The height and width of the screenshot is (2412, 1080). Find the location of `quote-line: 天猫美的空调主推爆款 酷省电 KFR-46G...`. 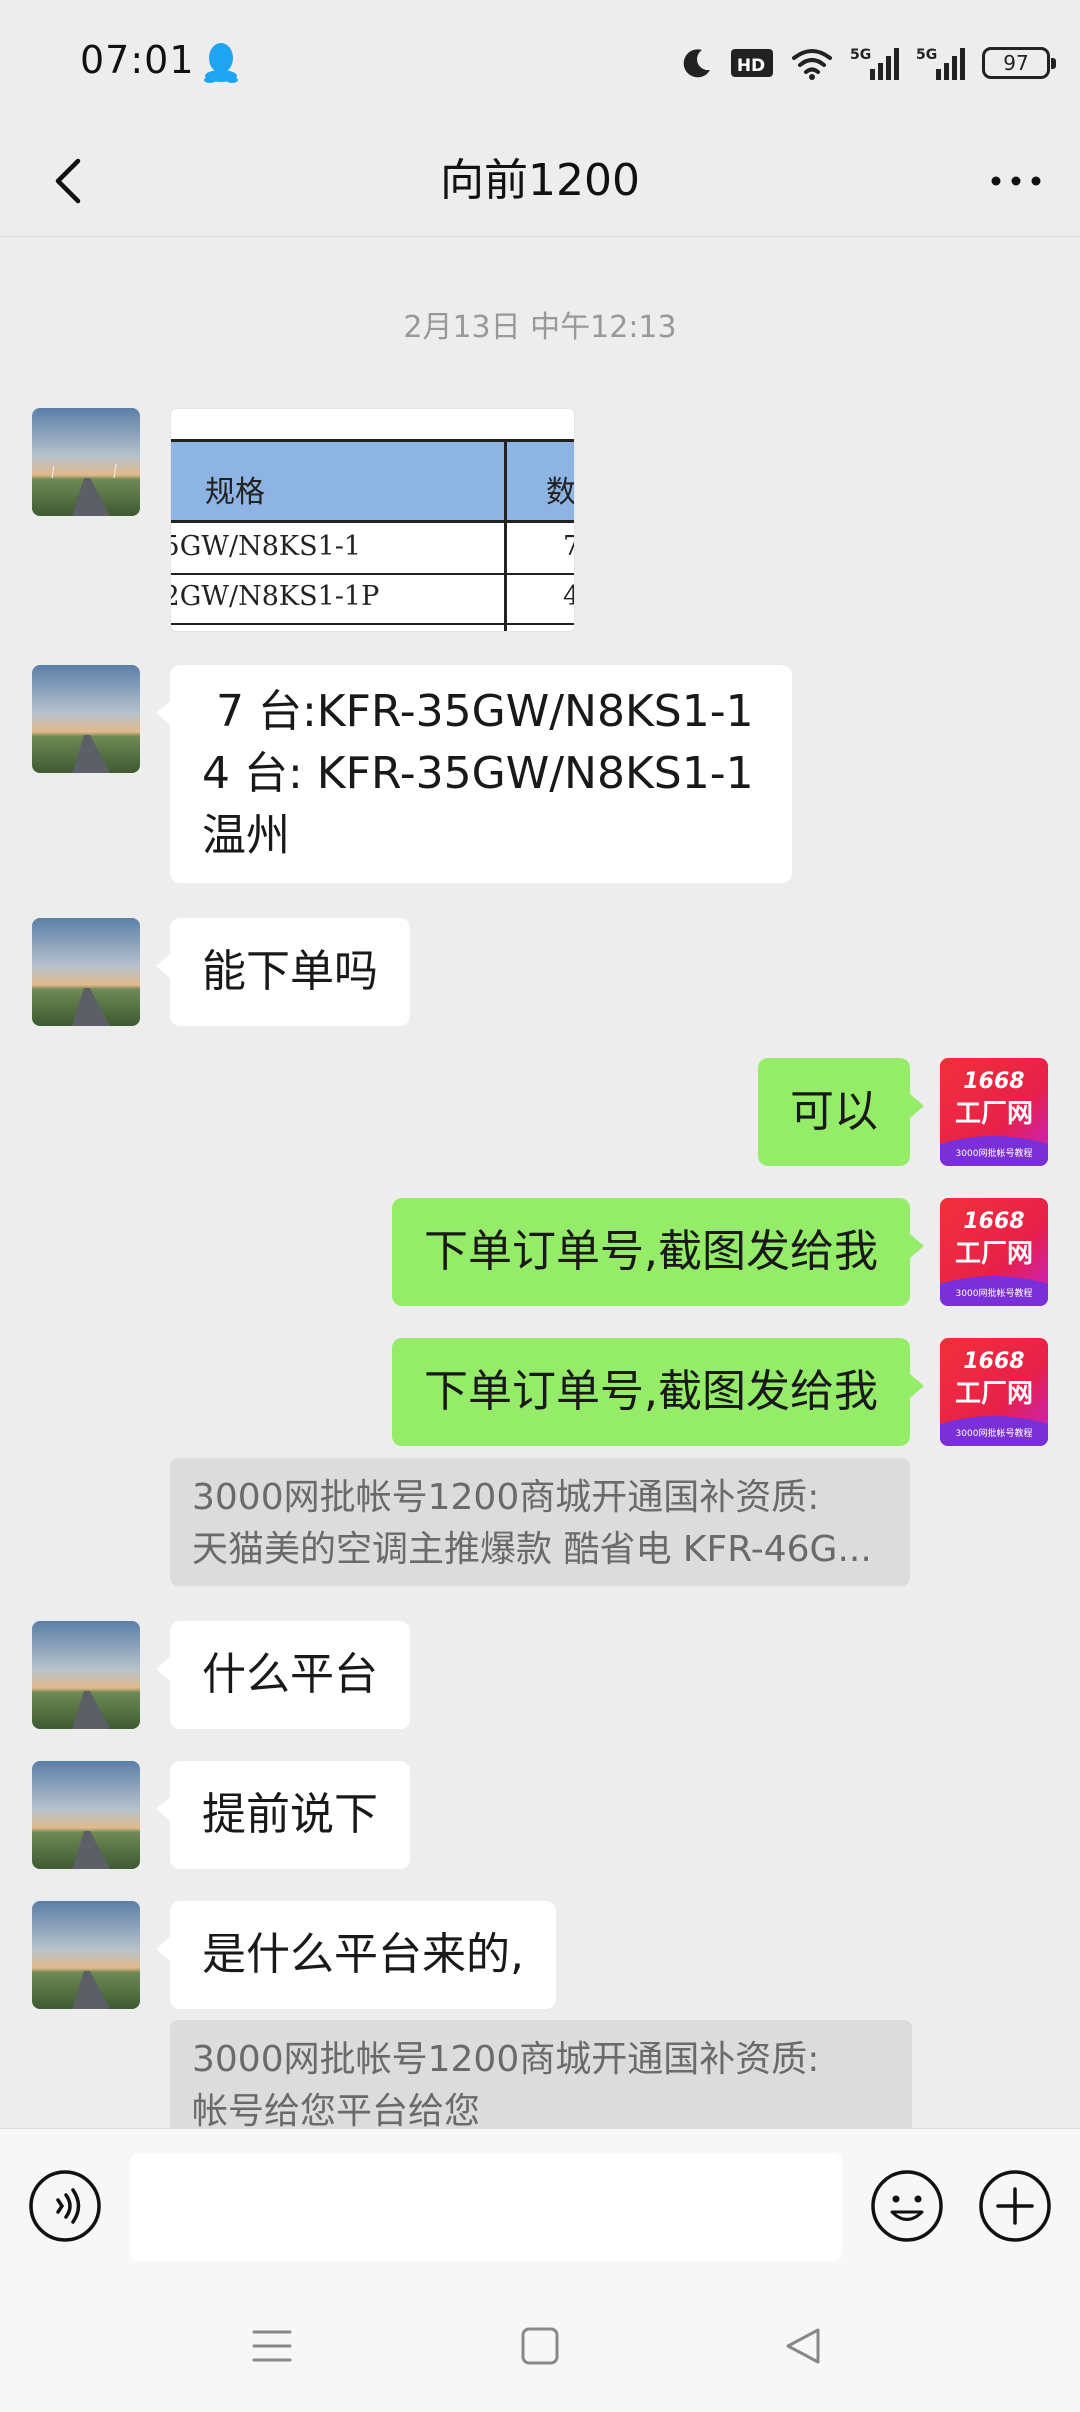

quote-line: 天猫美的空调主推爆款 酷省电 KFR-46G... is located at coordinates (532, 1549).